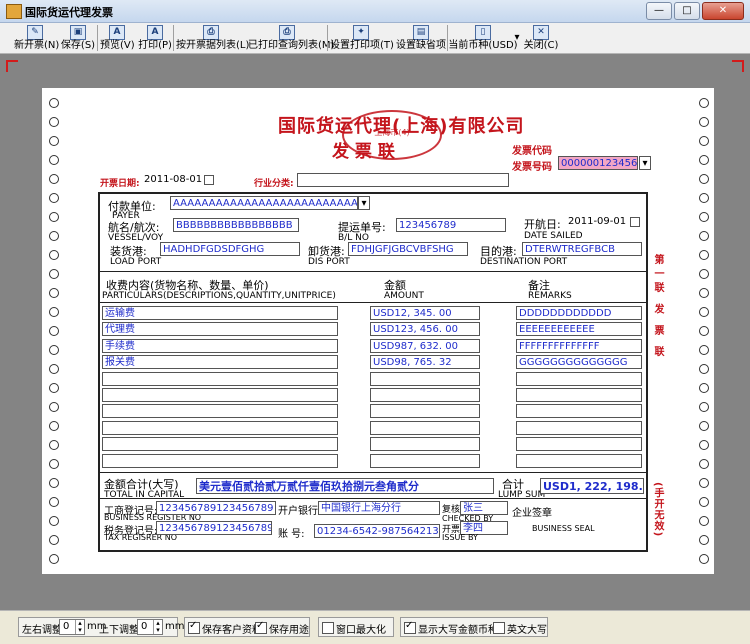 The image size is (750, 644). What do you see at coordinates (582, 249) in the screenshot?
I see `dest-port-field: DTERWTREGFBCB` at bounding box center [582, 249].